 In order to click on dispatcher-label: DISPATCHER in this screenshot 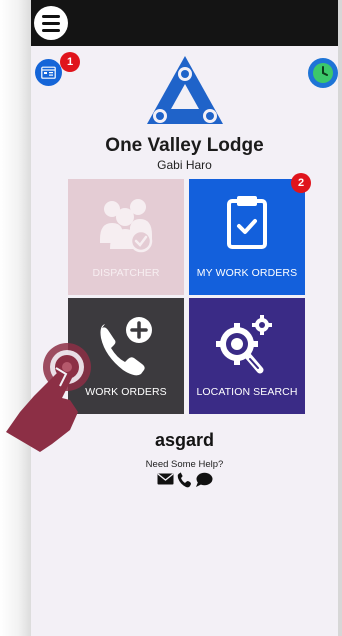, I will do `click(126, 273)`.